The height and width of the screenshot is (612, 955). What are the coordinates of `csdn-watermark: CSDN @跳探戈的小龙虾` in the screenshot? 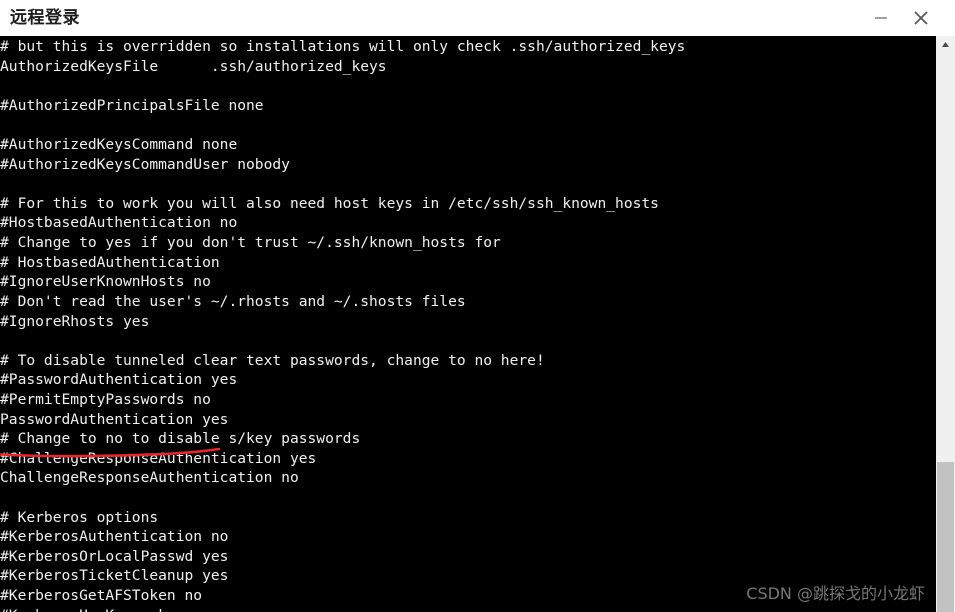 It's located at (835, 593).